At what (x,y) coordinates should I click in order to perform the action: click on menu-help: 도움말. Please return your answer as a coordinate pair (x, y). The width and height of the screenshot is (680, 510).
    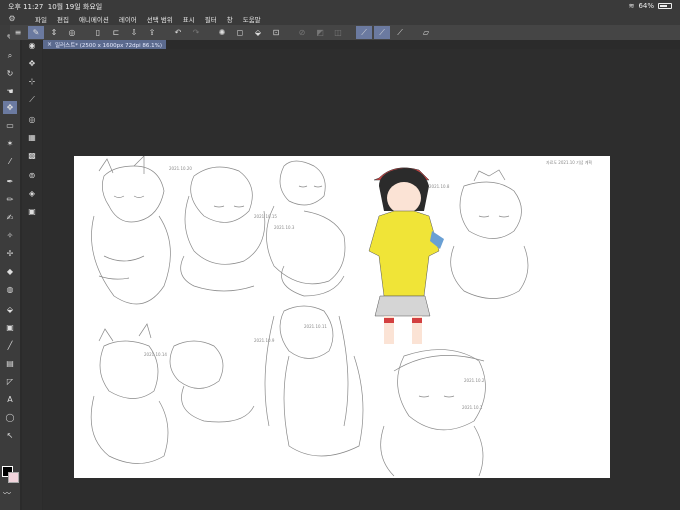
    Looking at the image, I should click on (252, 19).